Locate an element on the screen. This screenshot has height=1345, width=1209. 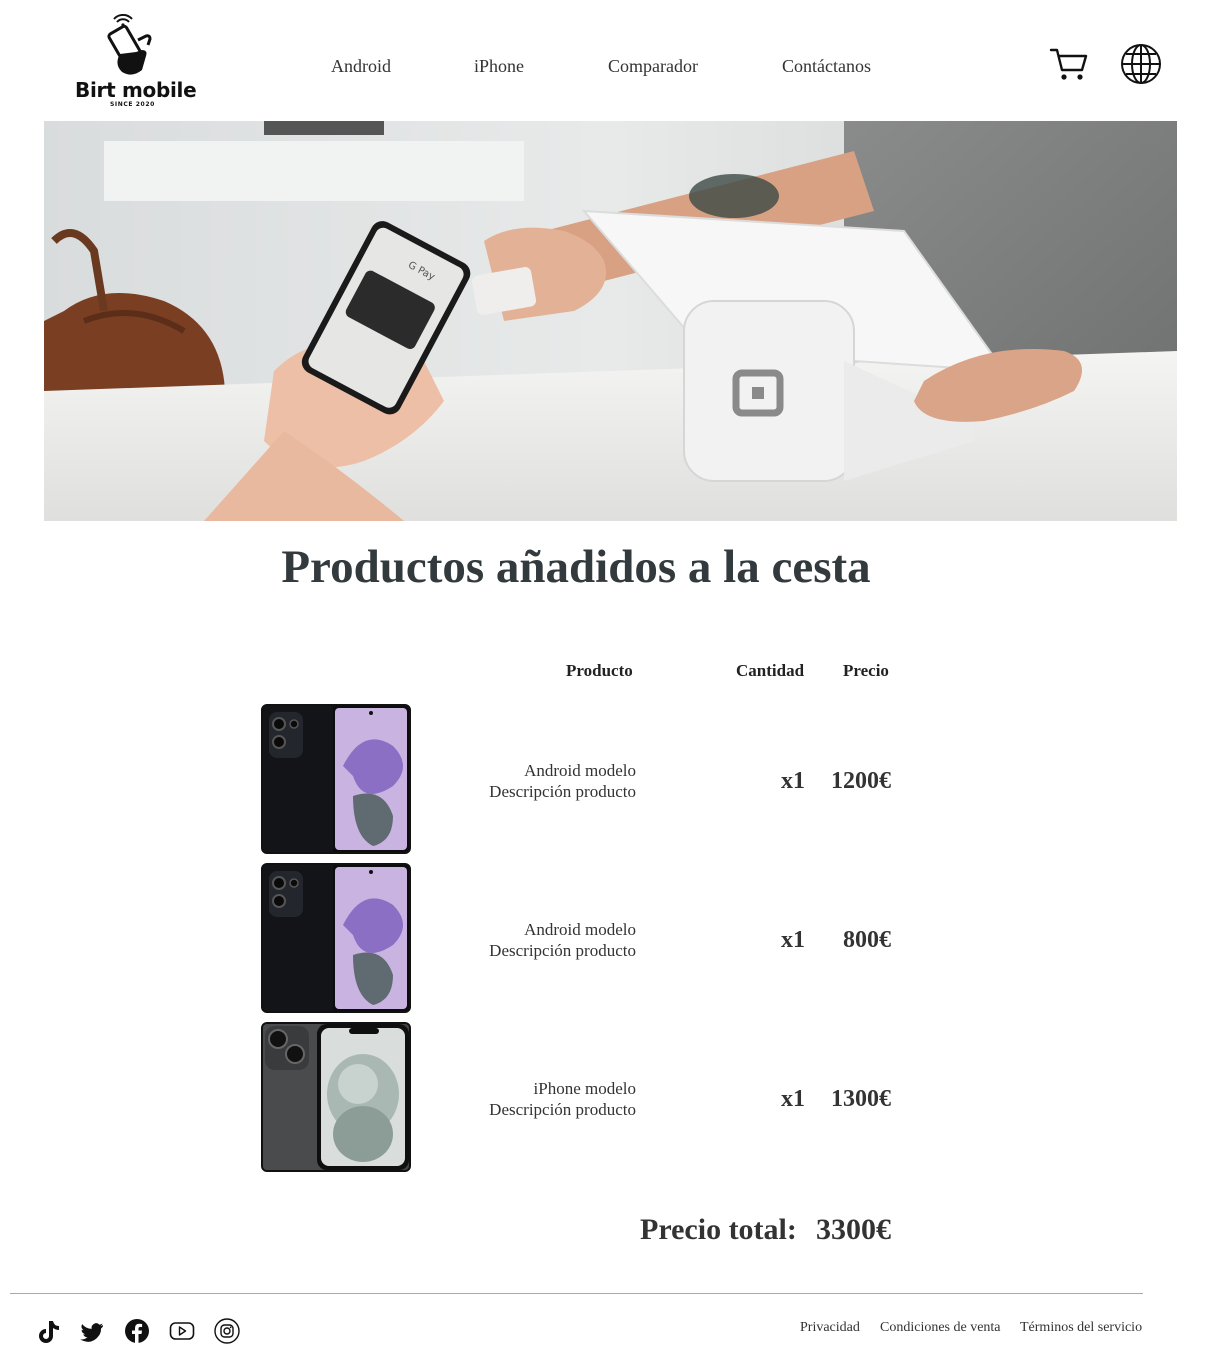
total-label: Precio total: is located at coordinates (718, 1229).